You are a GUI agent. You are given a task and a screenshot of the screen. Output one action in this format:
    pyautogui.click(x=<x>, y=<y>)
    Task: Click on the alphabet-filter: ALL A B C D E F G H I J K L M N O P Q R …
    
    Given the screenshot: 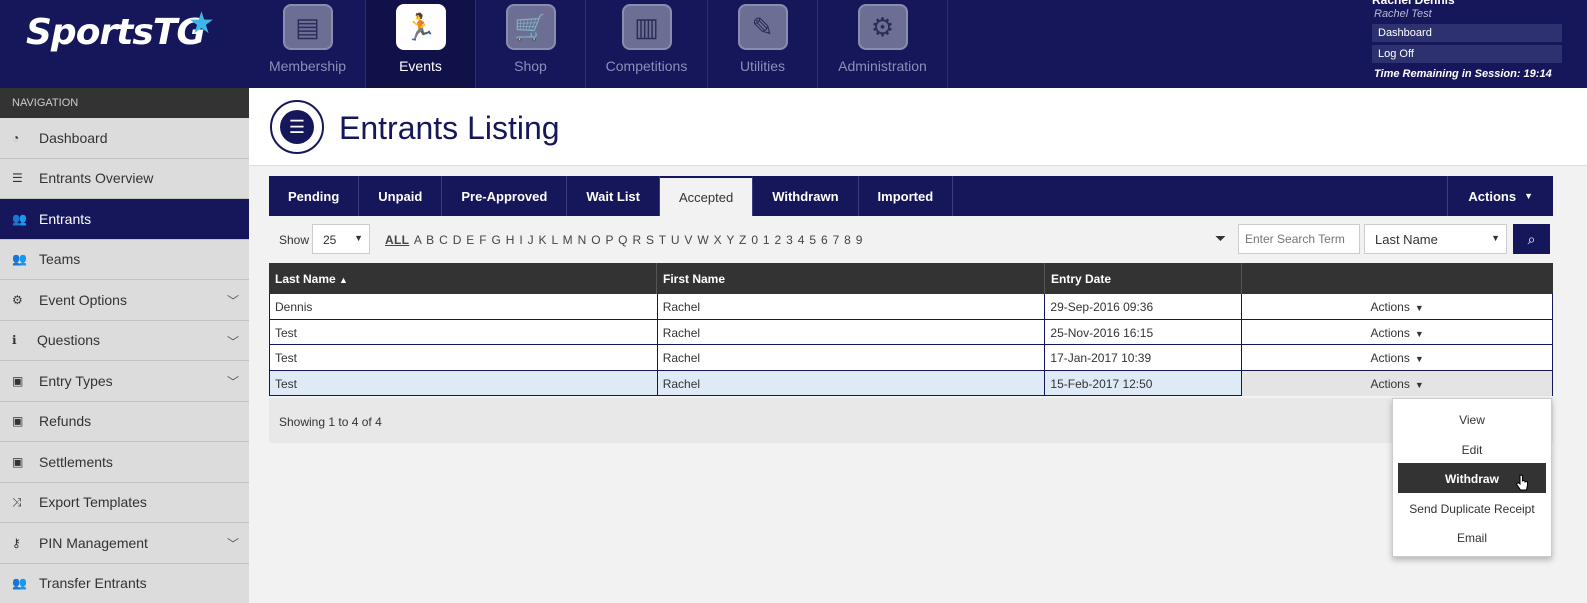 What is the action you would take?
    pyautogui.click(x=624, y=240)
    